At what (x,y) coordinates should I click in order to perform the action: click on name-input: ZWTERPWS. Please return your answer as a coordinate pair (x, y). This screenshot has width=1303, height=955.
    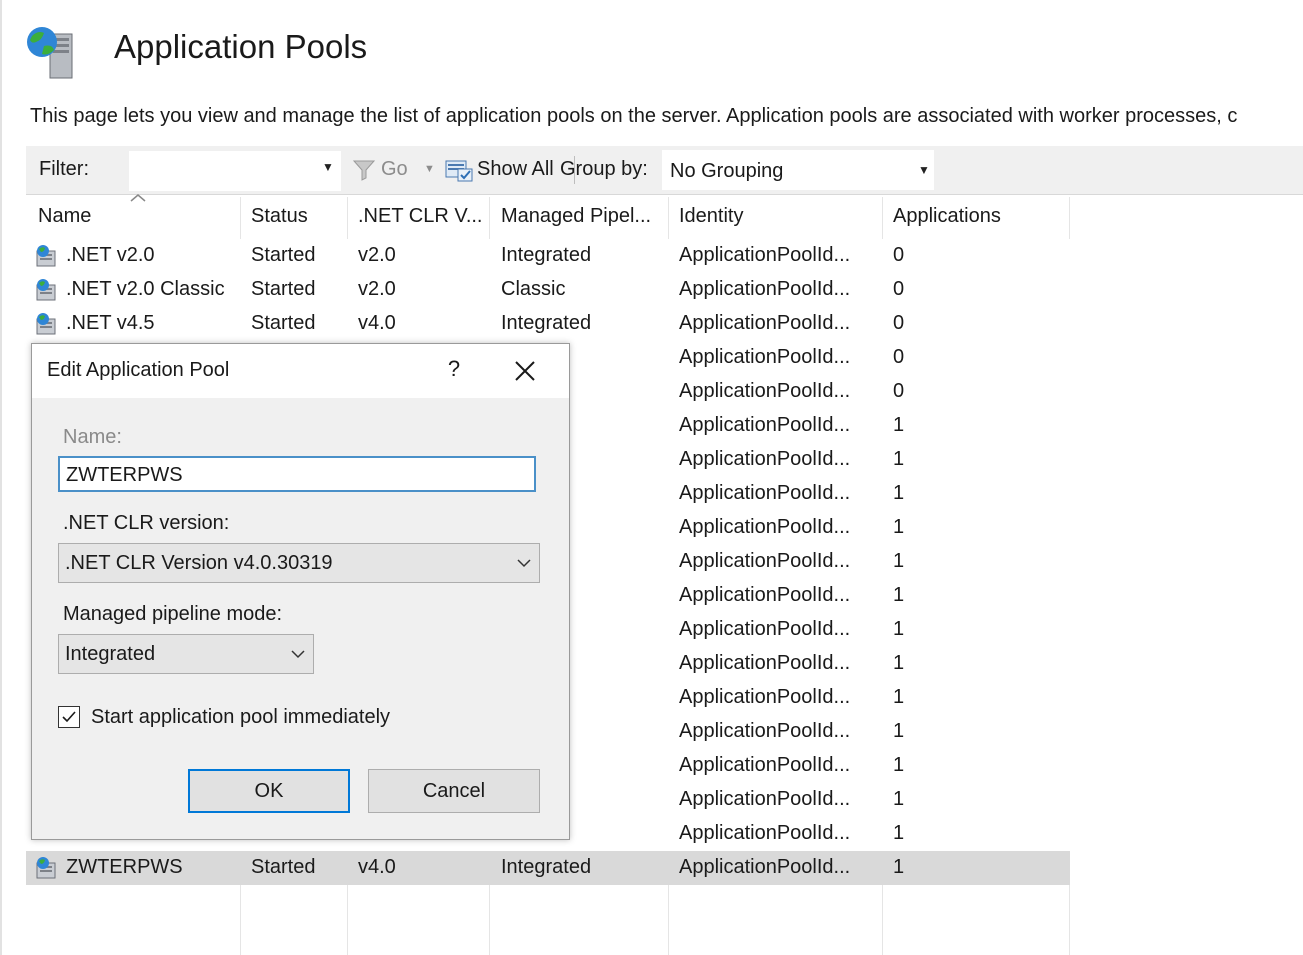
    Looking at the image, I should click on (297, 474).